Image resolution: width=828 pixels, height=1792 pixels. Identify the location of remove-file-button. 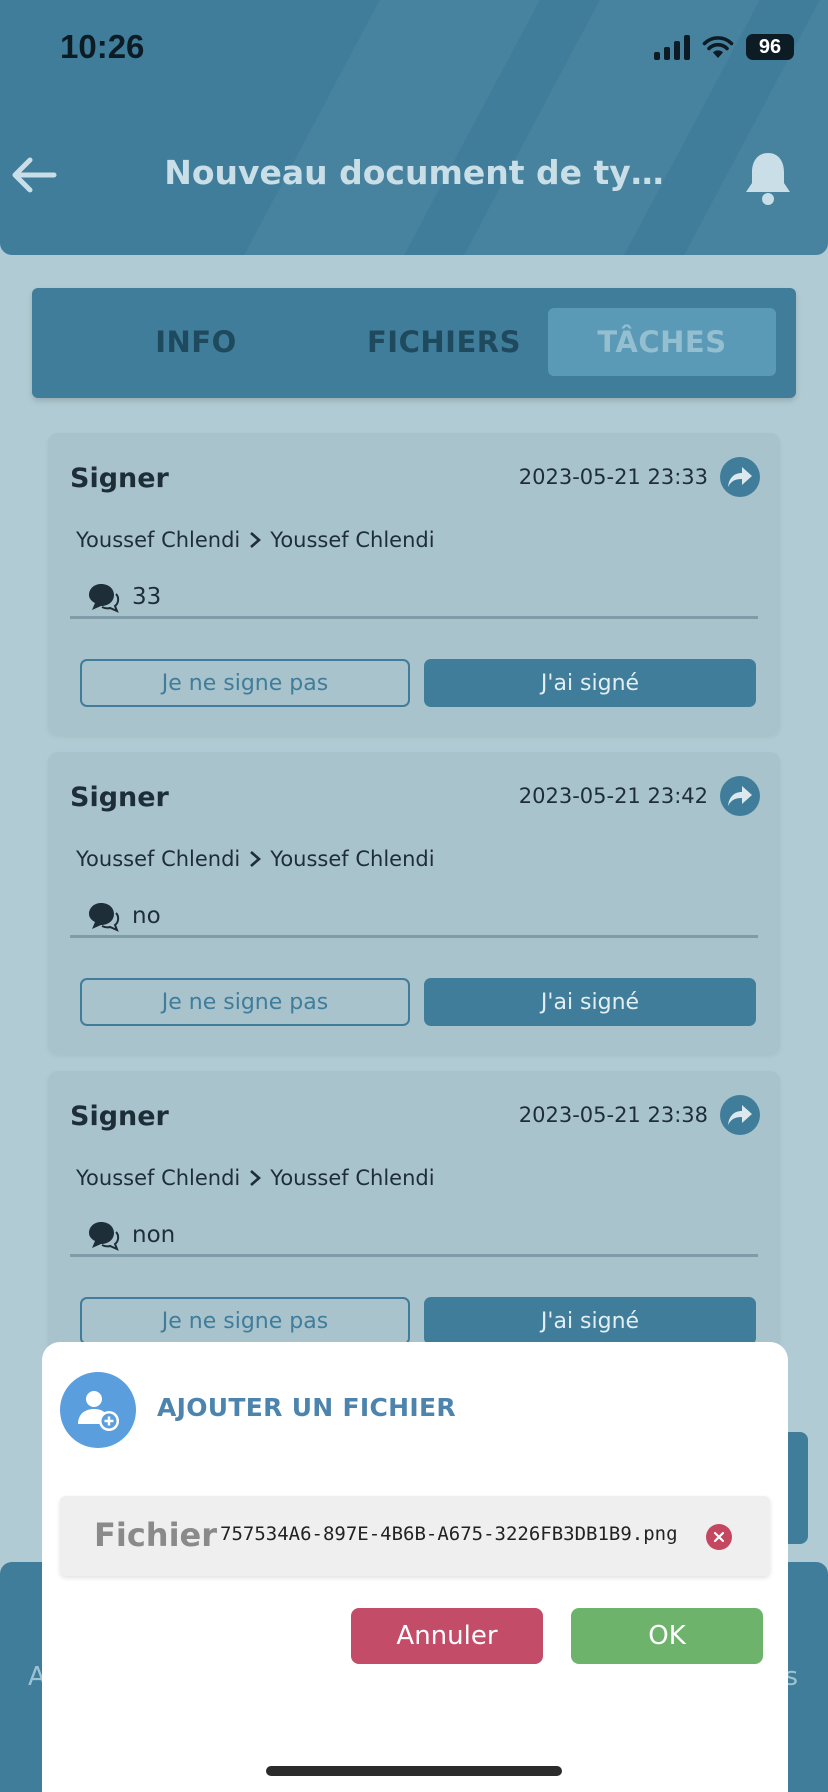
(719, 1537).